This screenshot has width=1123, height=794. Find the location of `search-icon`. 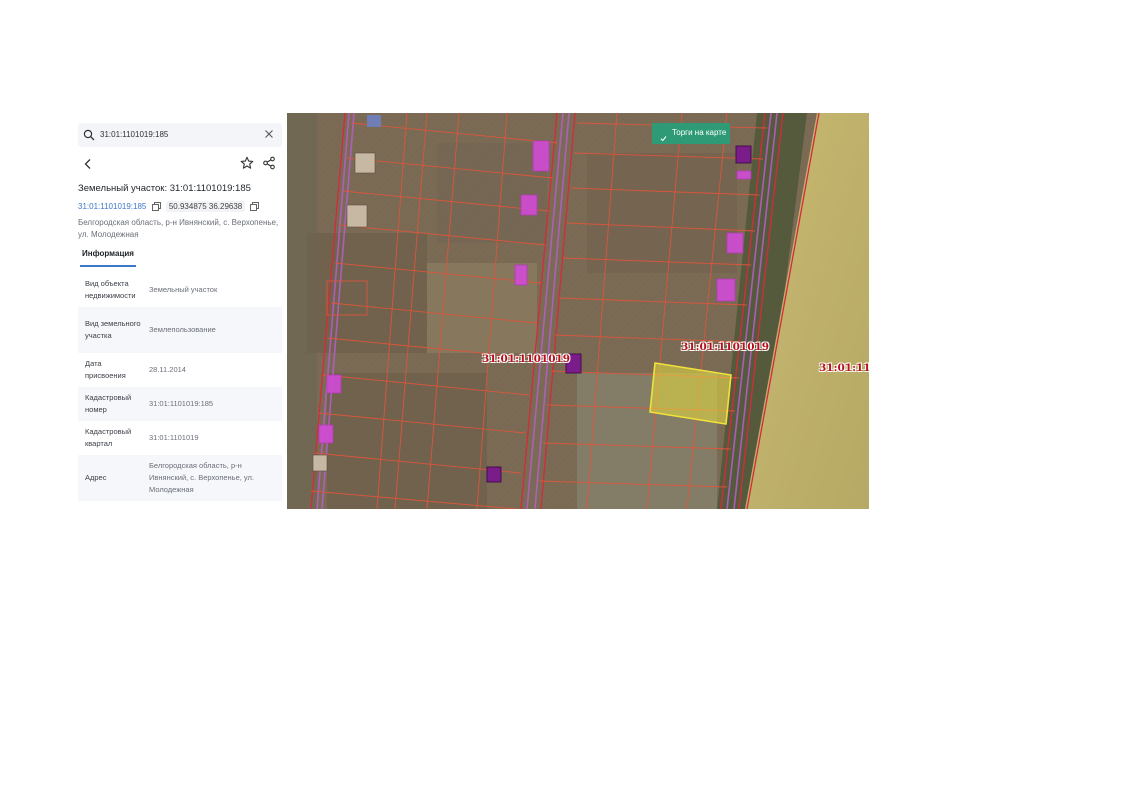

search-icon is located at coordinates (89, 135).